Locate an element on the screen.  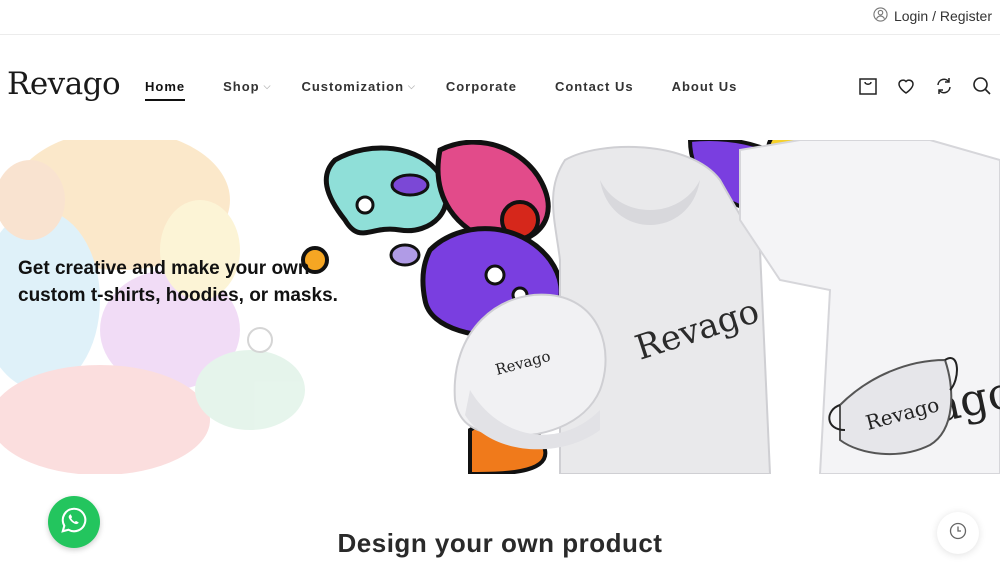
cart-icon is located at coordinates (868, 86).